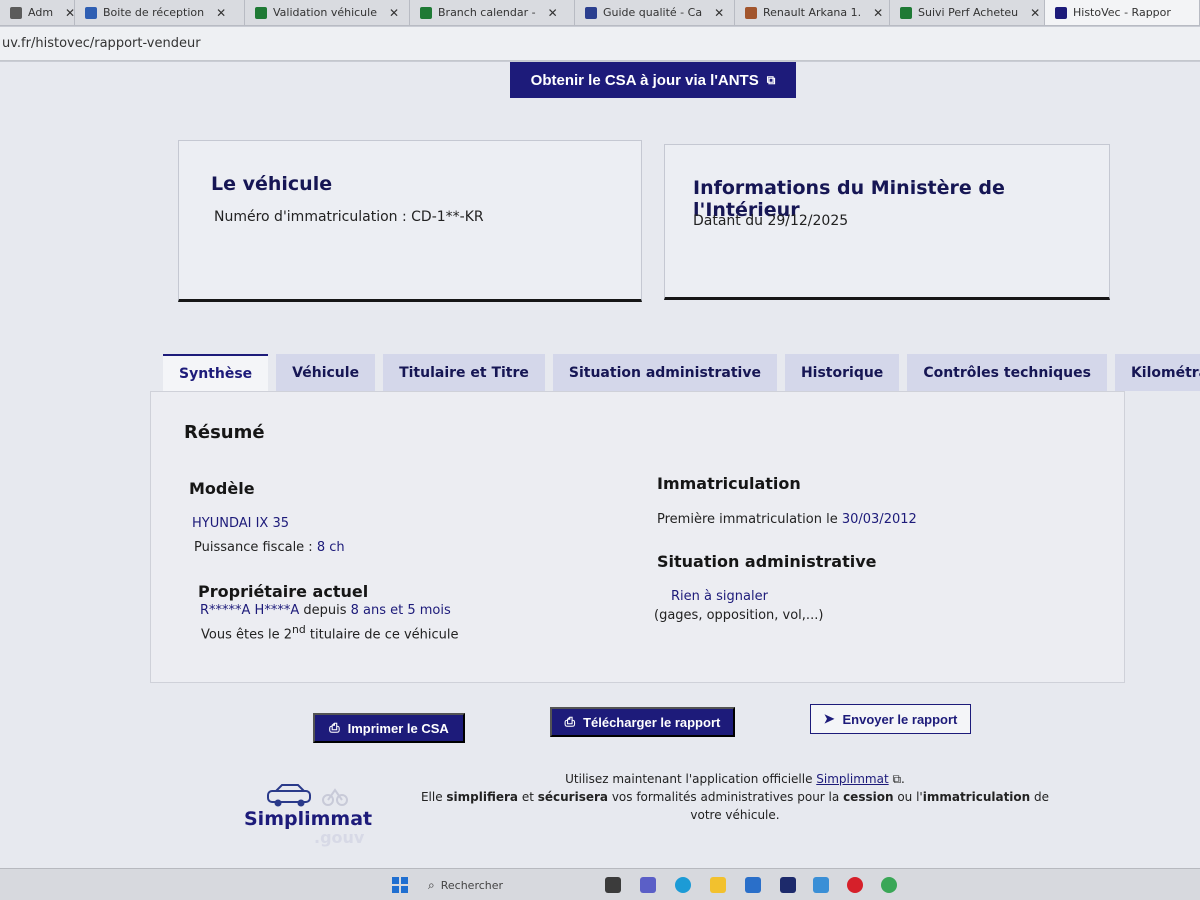  What do you see at coordinates (528, 797) in the screenshot?
I see `footer-text-part: et` at bounding box center [528, 797].